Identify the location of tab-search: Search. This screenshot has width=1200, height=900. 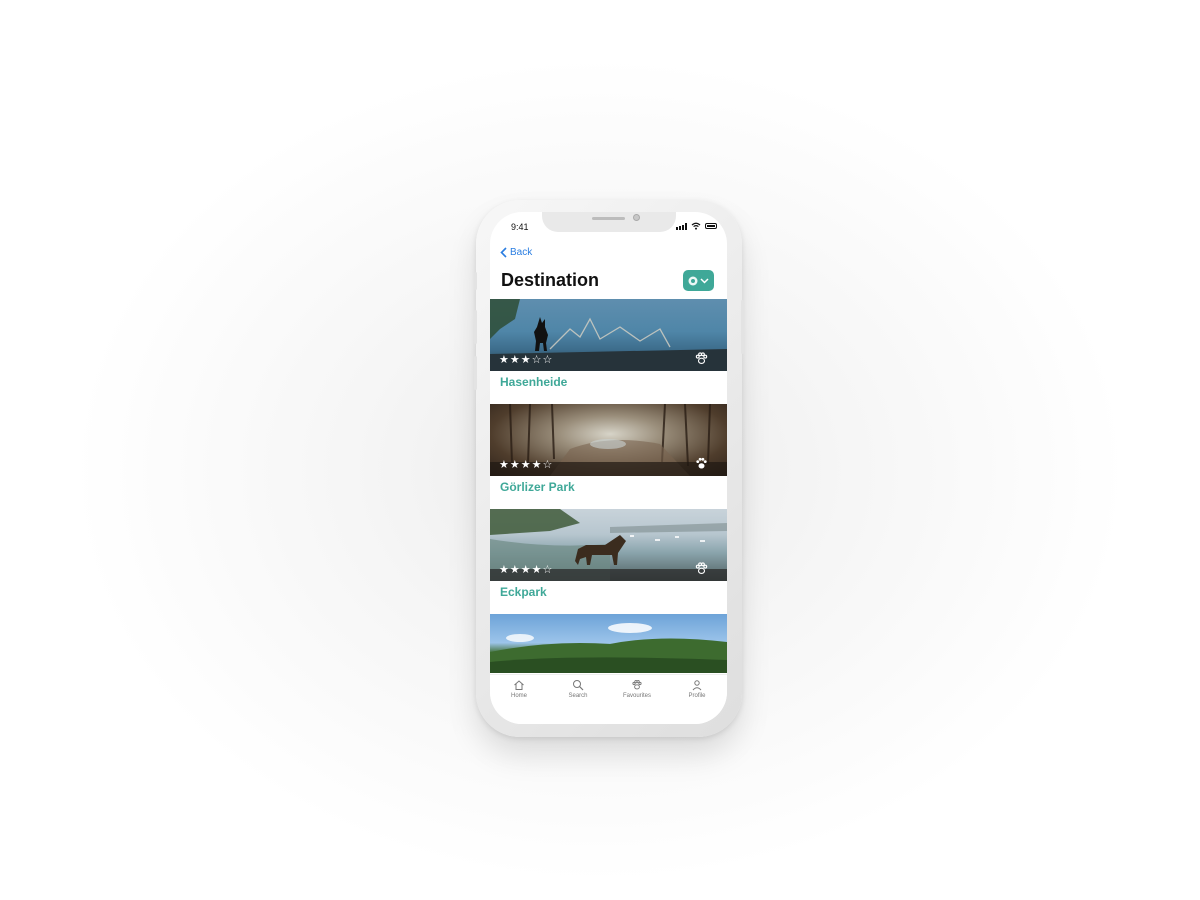
(578, 689).